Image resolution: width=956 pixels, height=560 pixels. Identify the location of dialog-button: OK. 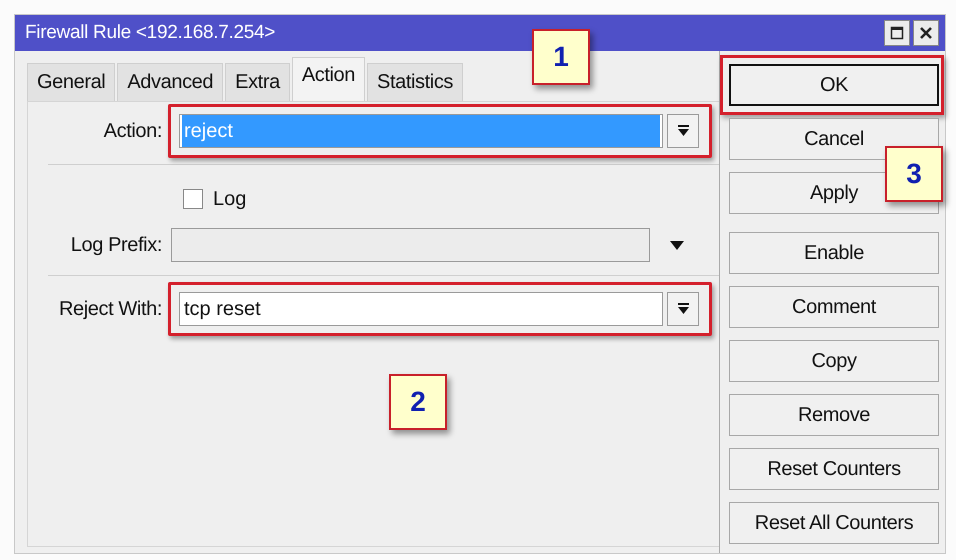
(834, 85).